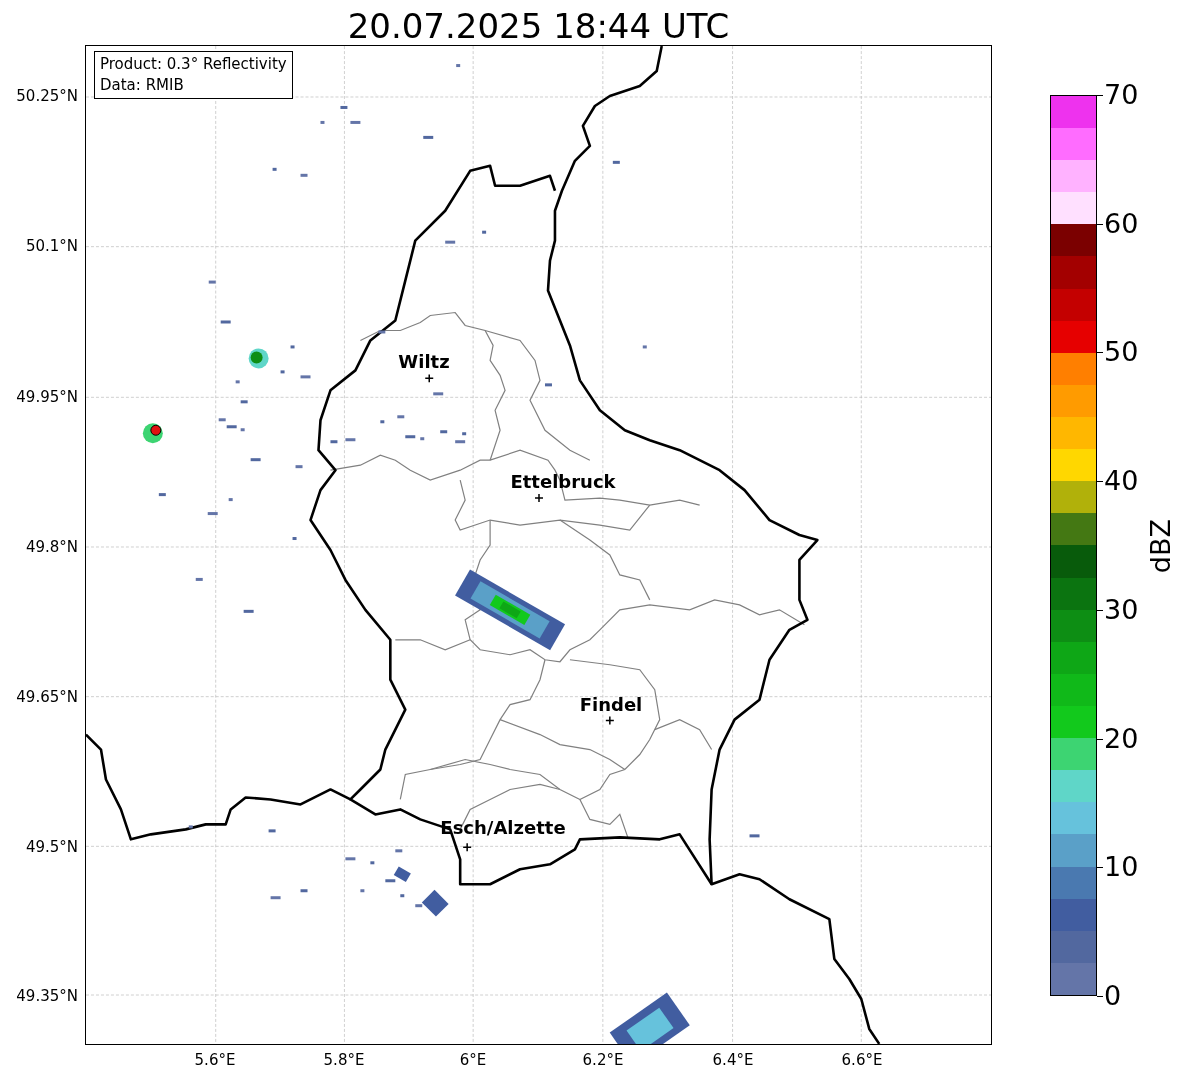 This screenshot has width=1184, height=1081. I want to click on axis-label: 49.65°N, so click(47, 697).